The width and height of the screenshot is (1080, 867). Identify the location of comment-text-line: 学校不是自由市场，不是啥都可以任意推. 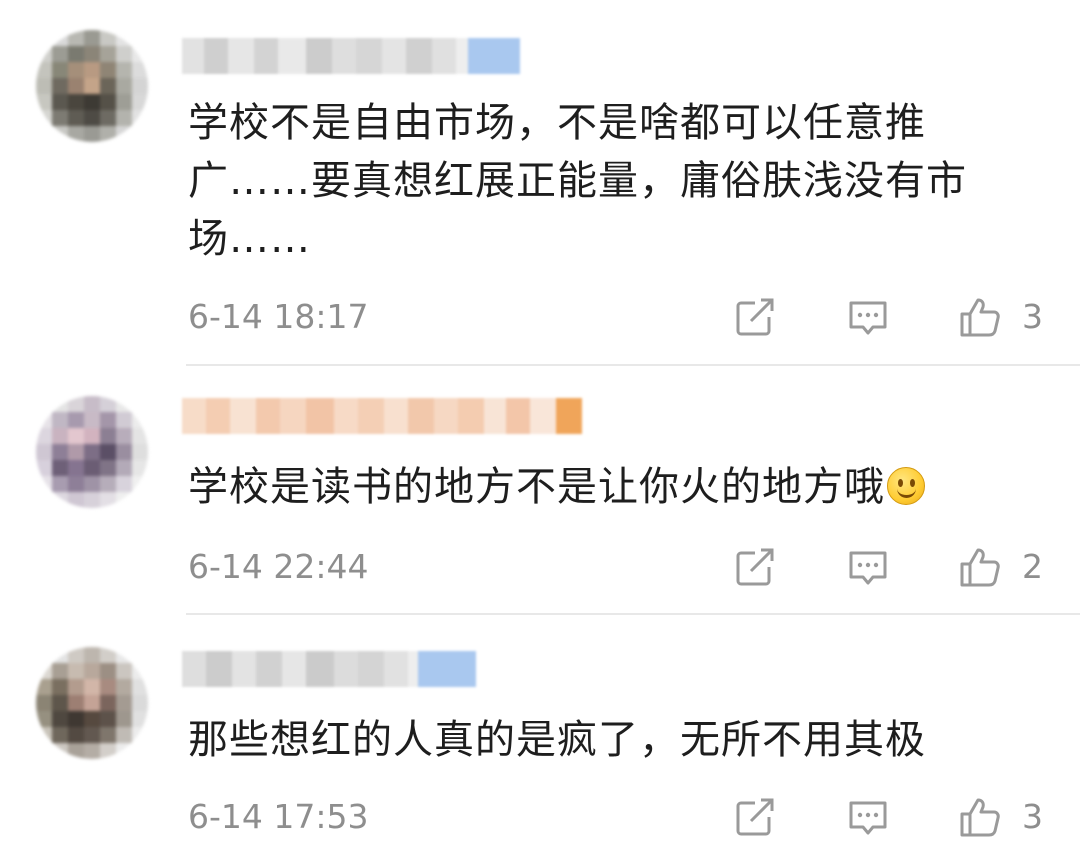
(557, 123).